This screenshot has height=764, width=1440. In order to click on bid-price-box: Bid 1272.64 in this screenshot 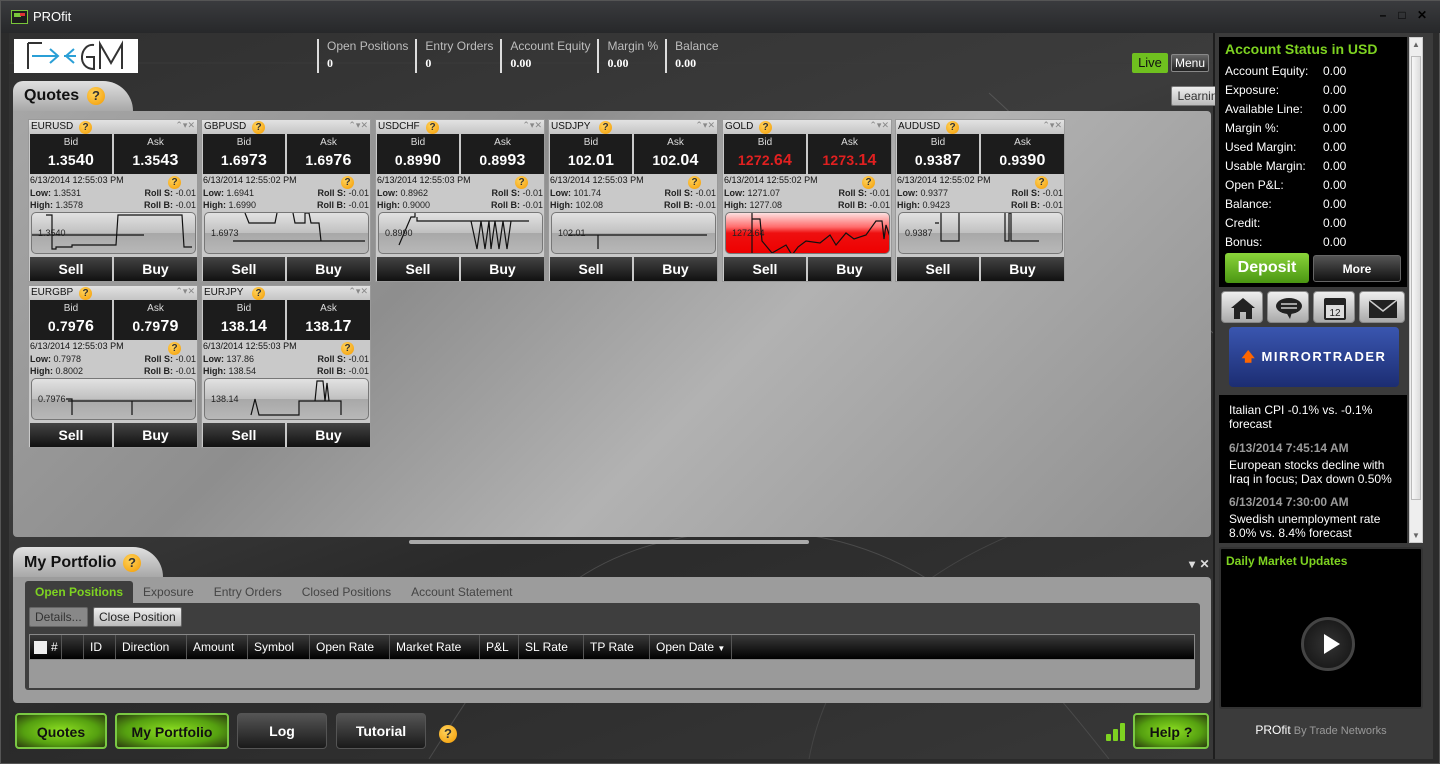, I will do `click(765, 154)`.